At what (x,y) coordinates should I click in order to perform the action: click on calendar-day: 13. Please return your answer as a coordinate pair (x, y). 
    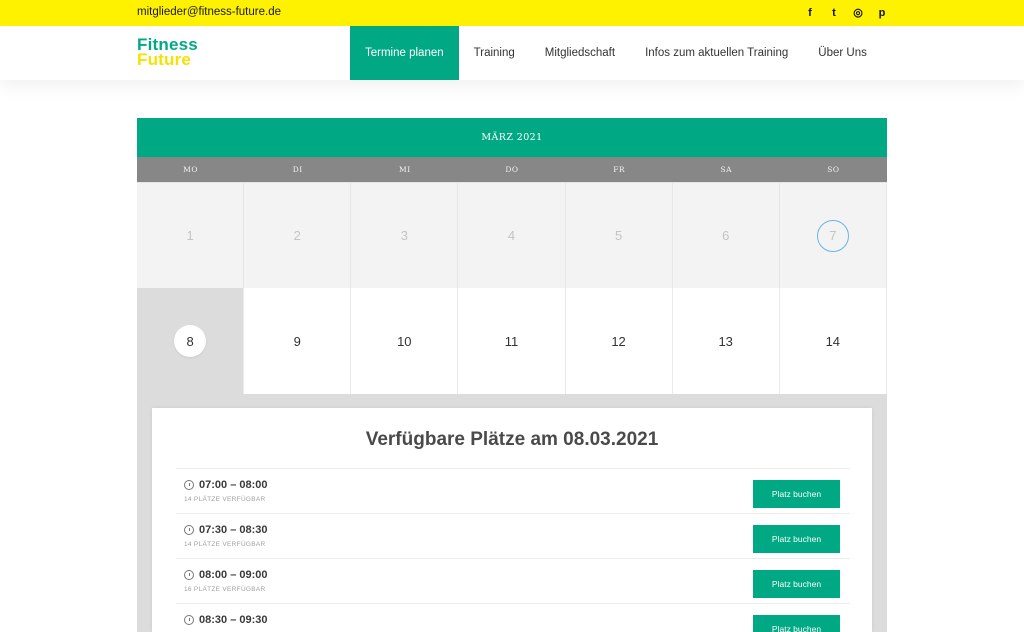
    Looking at the image, I should click on (726, 341).